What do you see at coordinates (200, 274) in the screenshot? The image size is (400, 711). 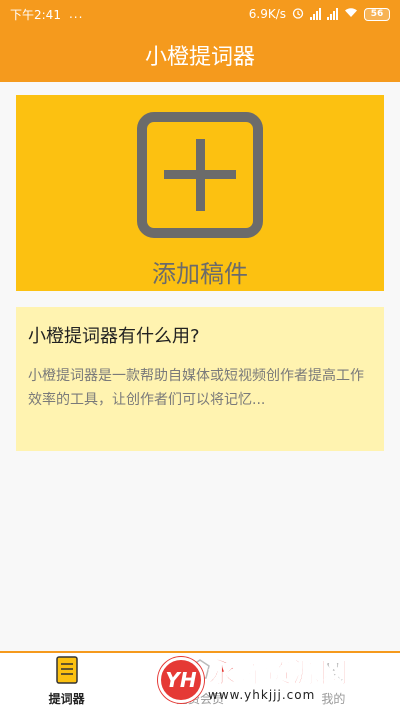 I see `add-manuscript-label: 添加稿件` at bounding box center [200, 274].